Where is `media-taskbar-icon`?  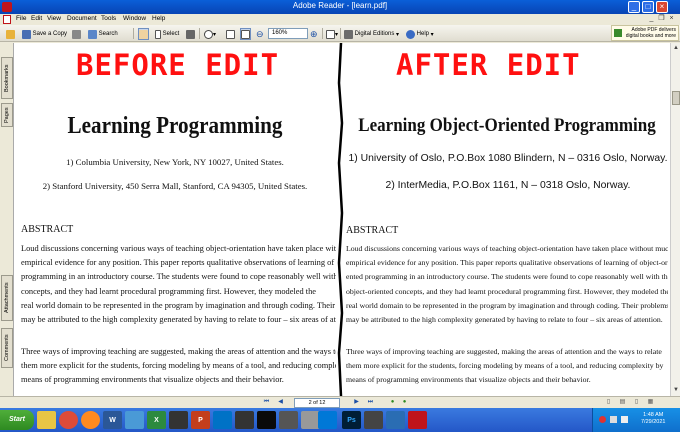 media-taskbar-icon is located at coordinates (178, 420).